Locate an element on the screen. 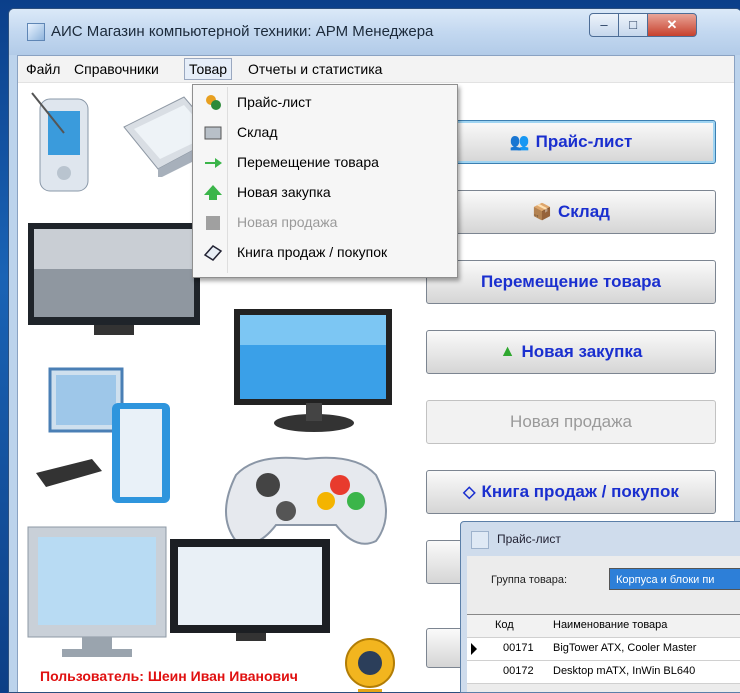  cell-code: 00172 is located at coordinates (518, 671).